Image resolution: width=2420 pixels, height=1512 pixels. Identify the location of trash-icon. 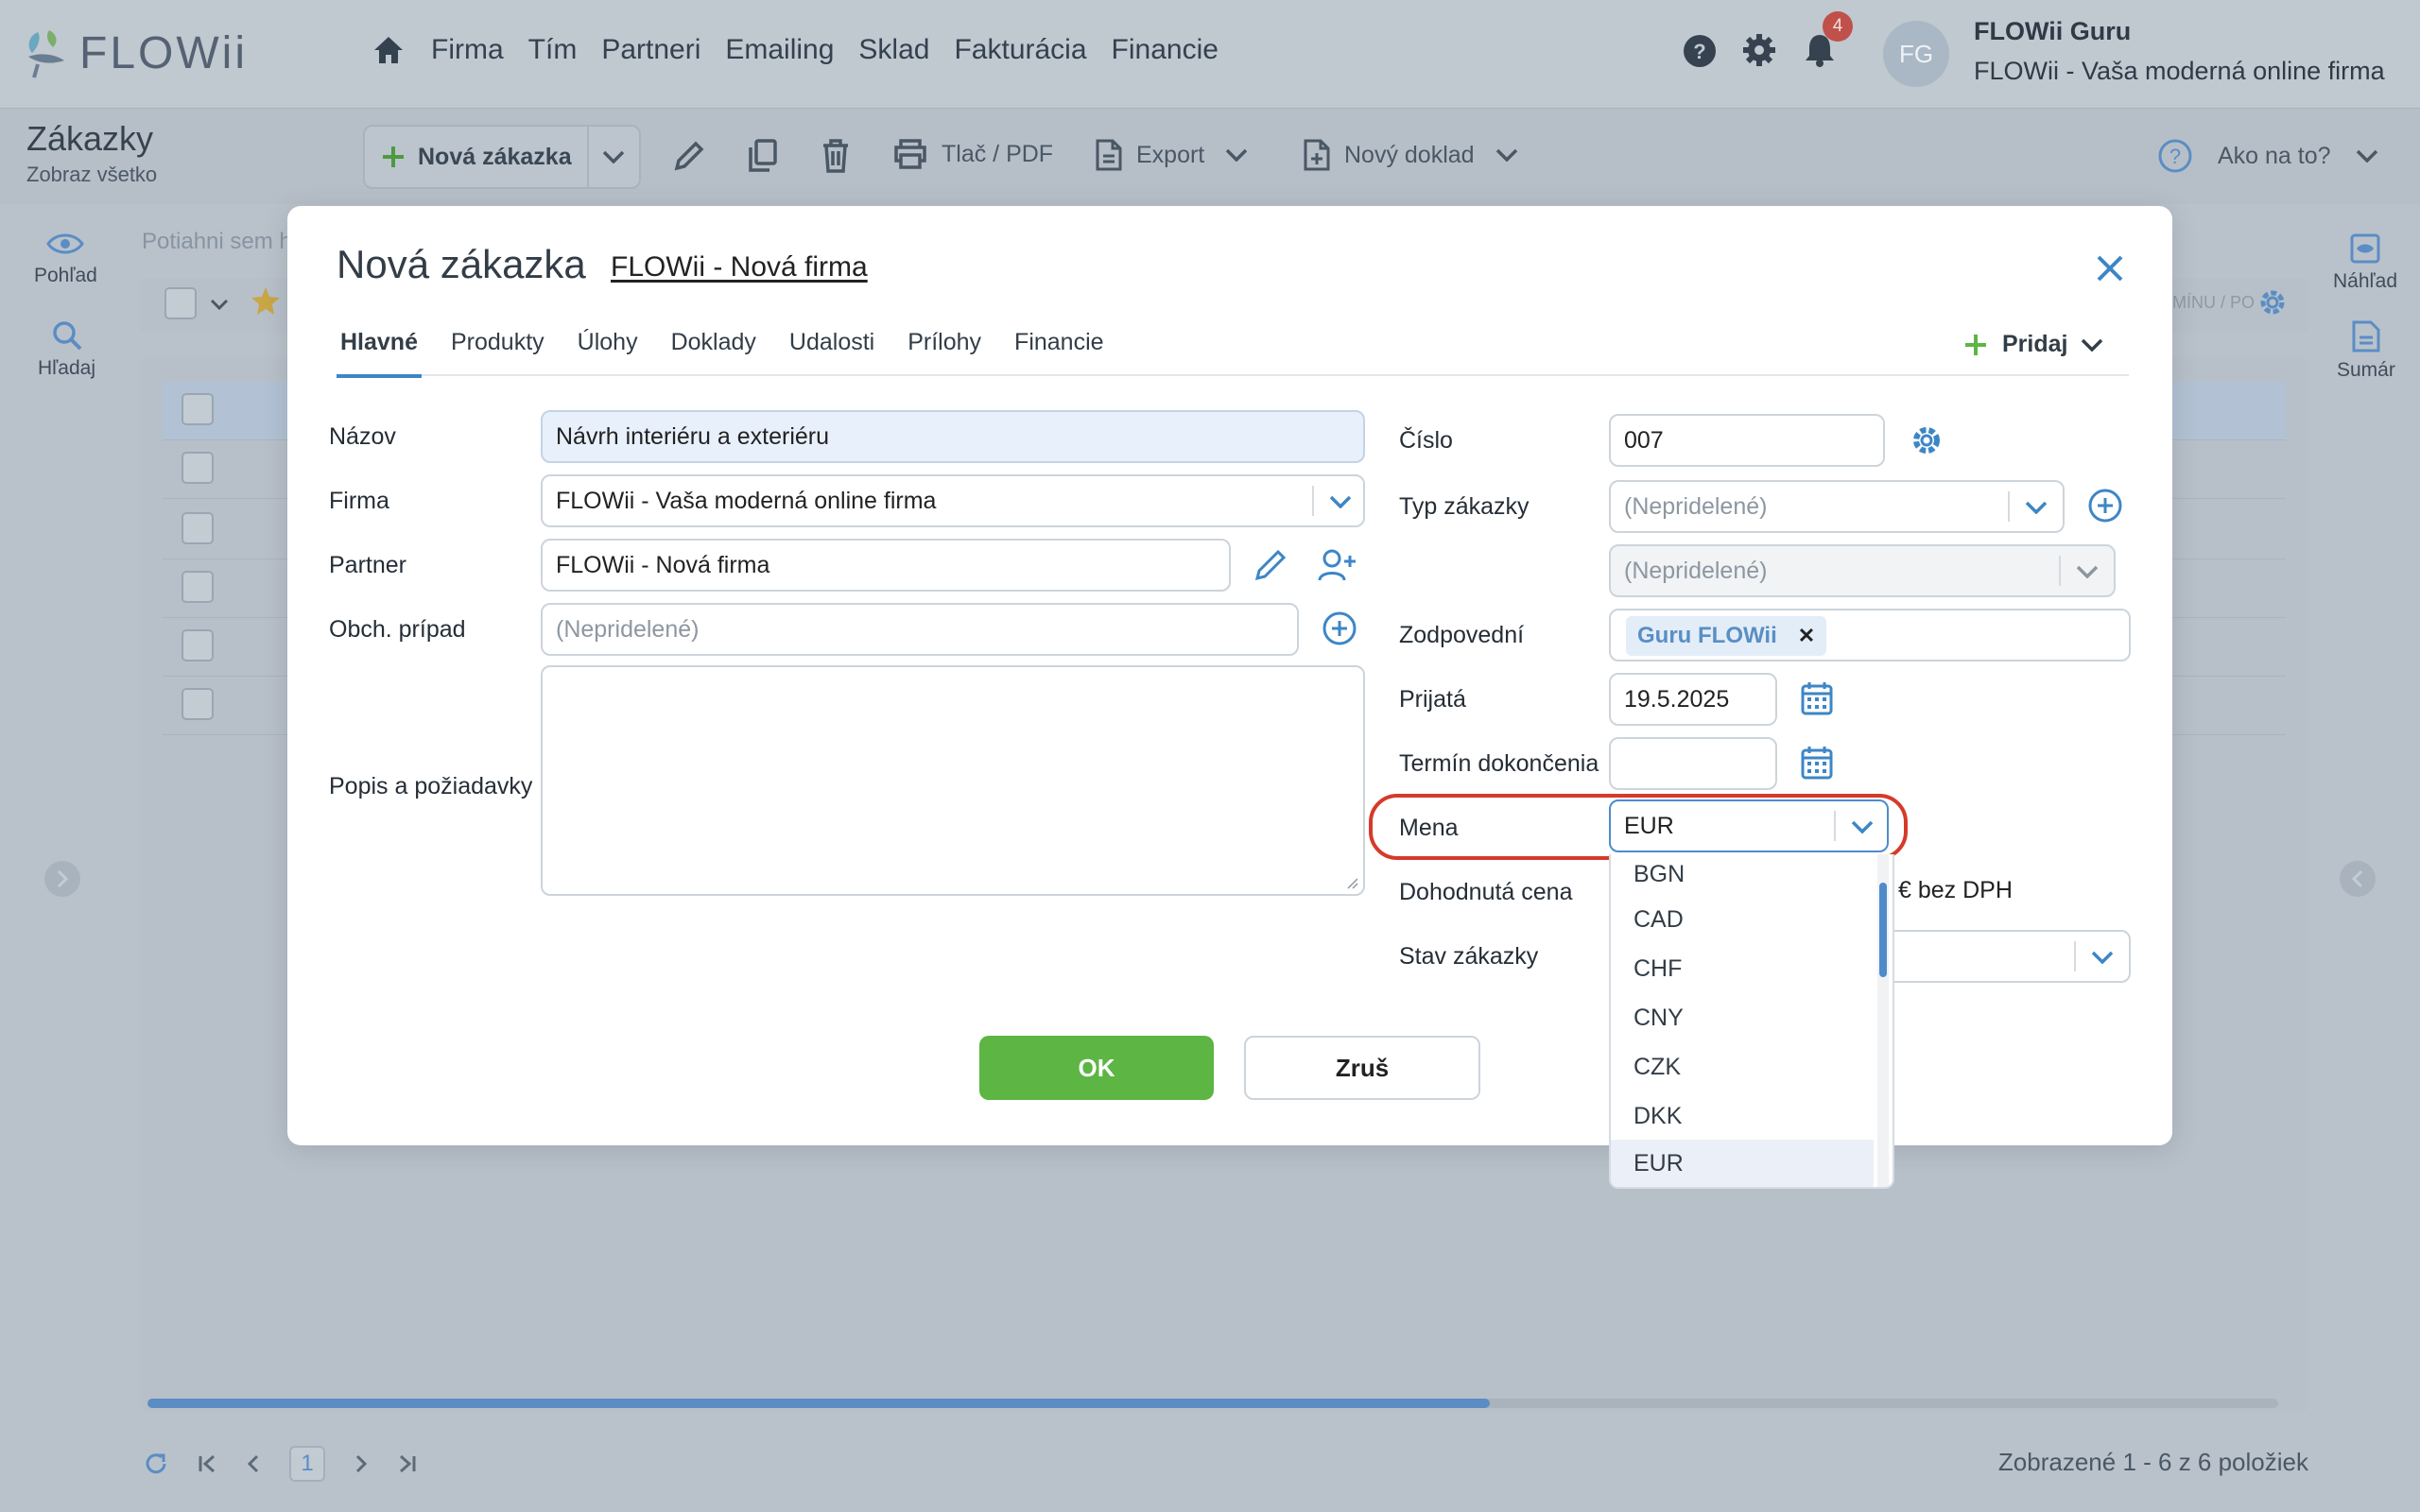
(836, 156).